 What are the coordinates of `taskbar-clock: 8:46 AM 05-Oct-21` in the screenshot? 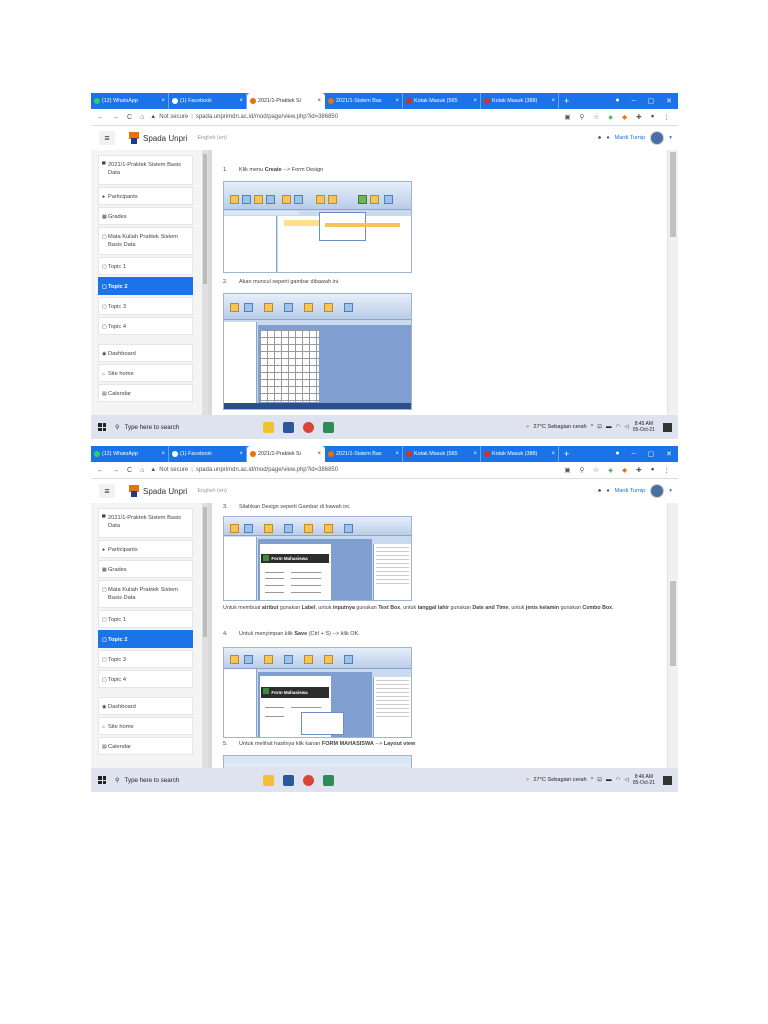 It's located at (644, 780).